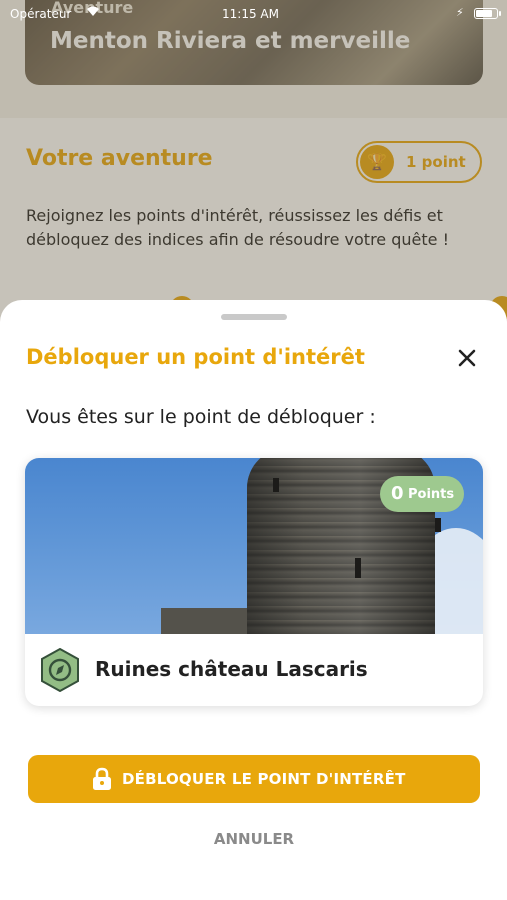 Image resolution: width=507 pixels, height=900 pixels. What do you see at coordinates (397, 493) in the screenshot?
I see `poi-points-value: 0` at bounding box center [397, 493].